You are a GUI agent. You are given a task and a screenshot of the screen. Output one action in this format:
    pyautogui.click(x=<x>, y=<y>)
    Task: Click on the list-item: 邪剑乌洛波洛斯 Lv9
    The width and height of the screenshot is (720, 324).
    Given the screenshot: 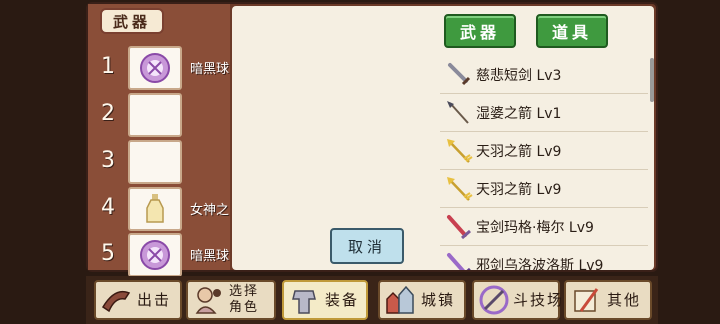 What is the action you would take?
    pyautogui.click(x=544, y=258)
    